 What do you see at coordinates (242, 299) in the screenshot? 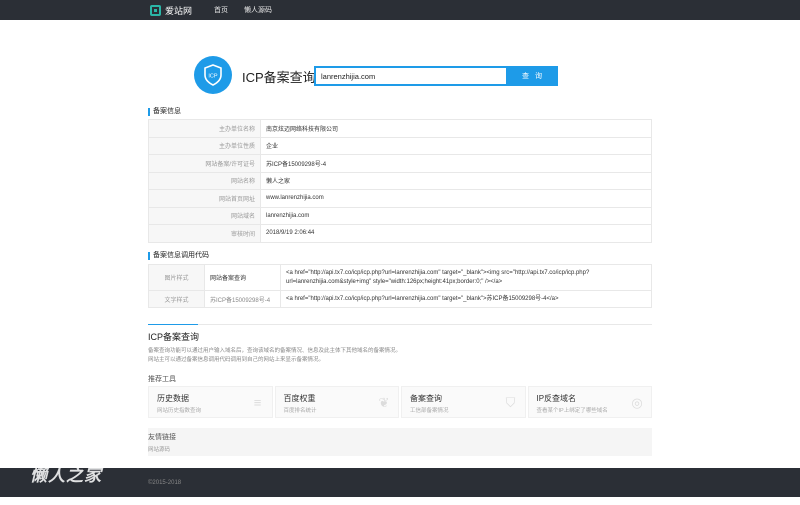
I see `code-style-name: 苏ICP备15009298号-4` at bounding box center [242, 299].